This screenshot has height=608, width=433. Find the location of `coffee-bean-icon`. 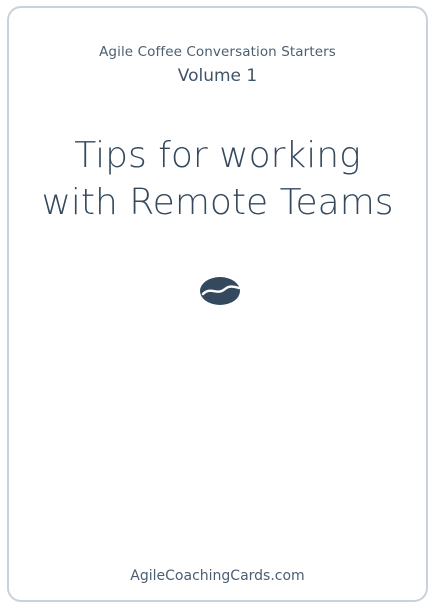

coffee-bean-icon is located at coordinates (220, 291).